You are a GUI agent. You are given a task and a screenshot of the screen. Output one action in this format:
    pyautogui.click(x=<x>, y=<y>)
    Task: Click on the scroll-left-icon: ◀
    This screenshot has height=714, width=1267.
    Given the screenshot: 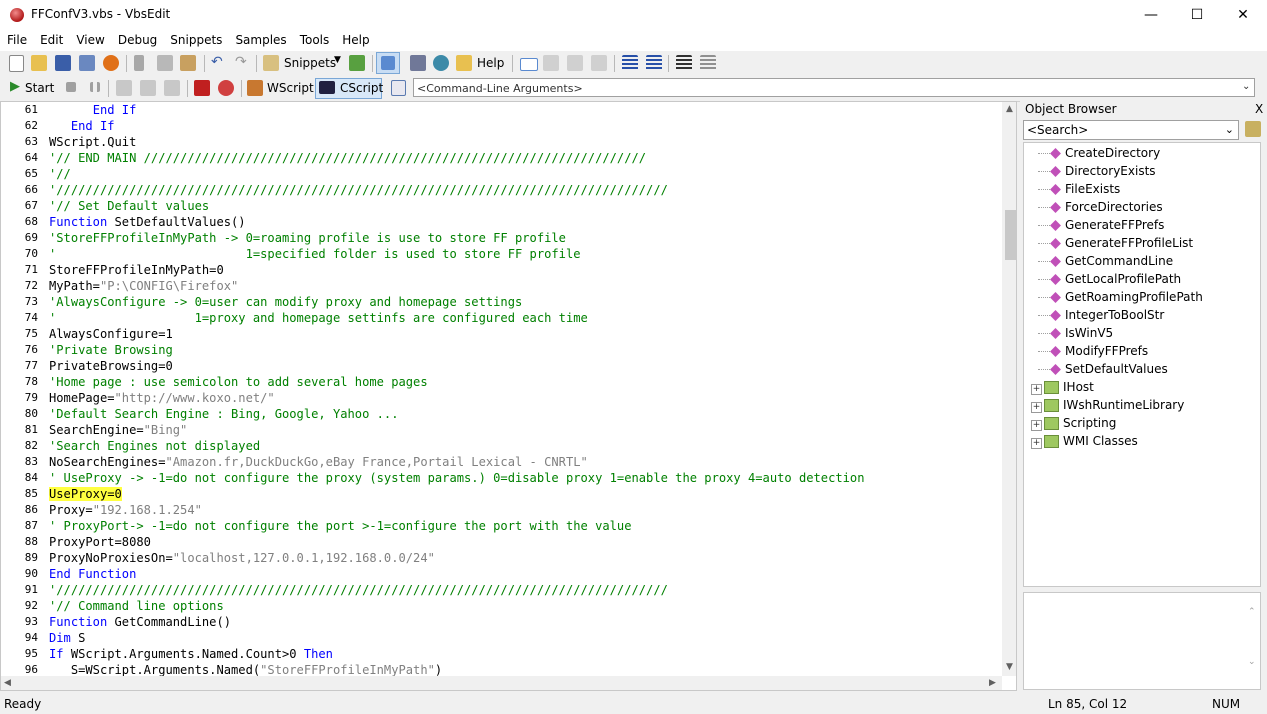 What is the action you would take?
    pyautogui.click(x=7, y=683)
    